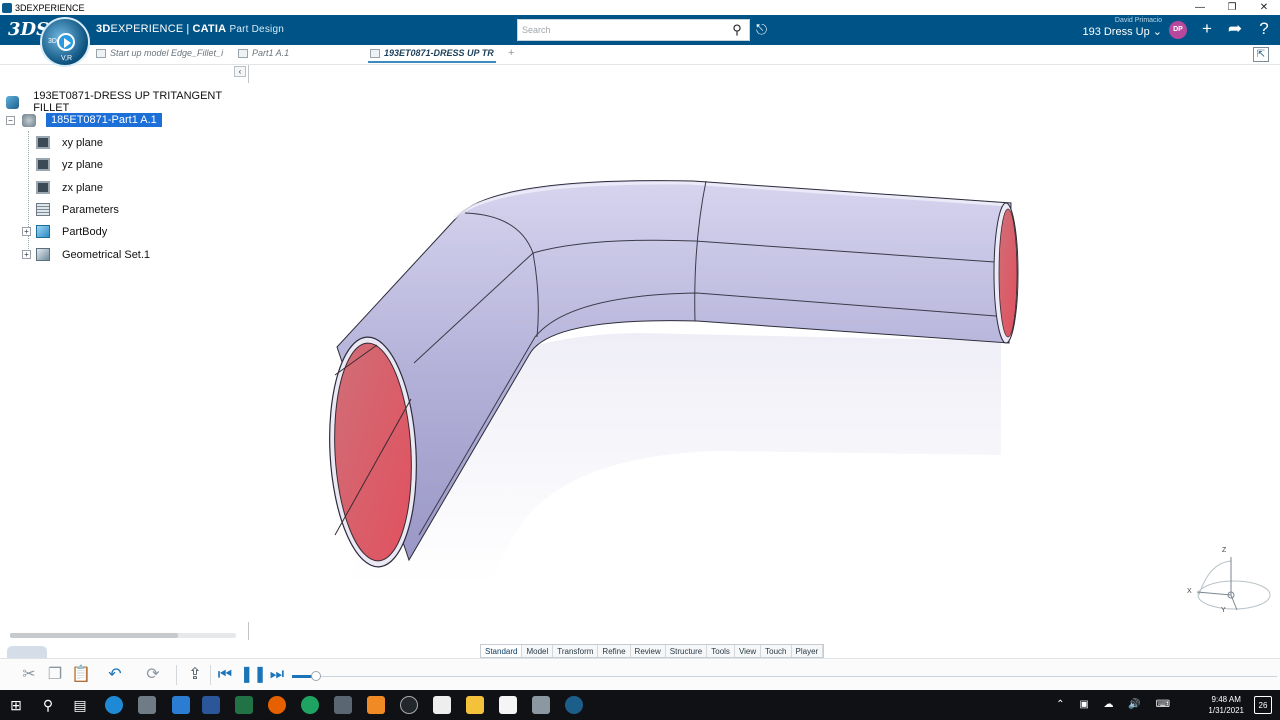  What do you see at coordinates (432, 55) in the screenshot?
I see `tab-dress-up: 193ET0871-DRESS UP TR` at bounding box center [432, 55].